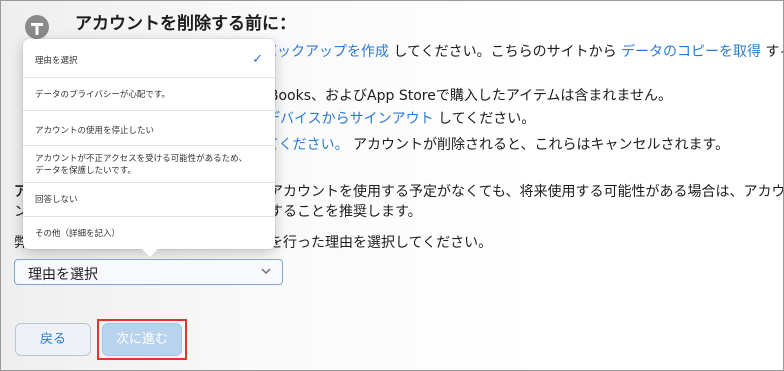 The image size is (784, 371). Describe the element at coordinates (523, 52) in the screenshot. I see `backup-instruction: バックアップを作成 してください。こちらのサイトから データのコピーを取得 する` at that location.